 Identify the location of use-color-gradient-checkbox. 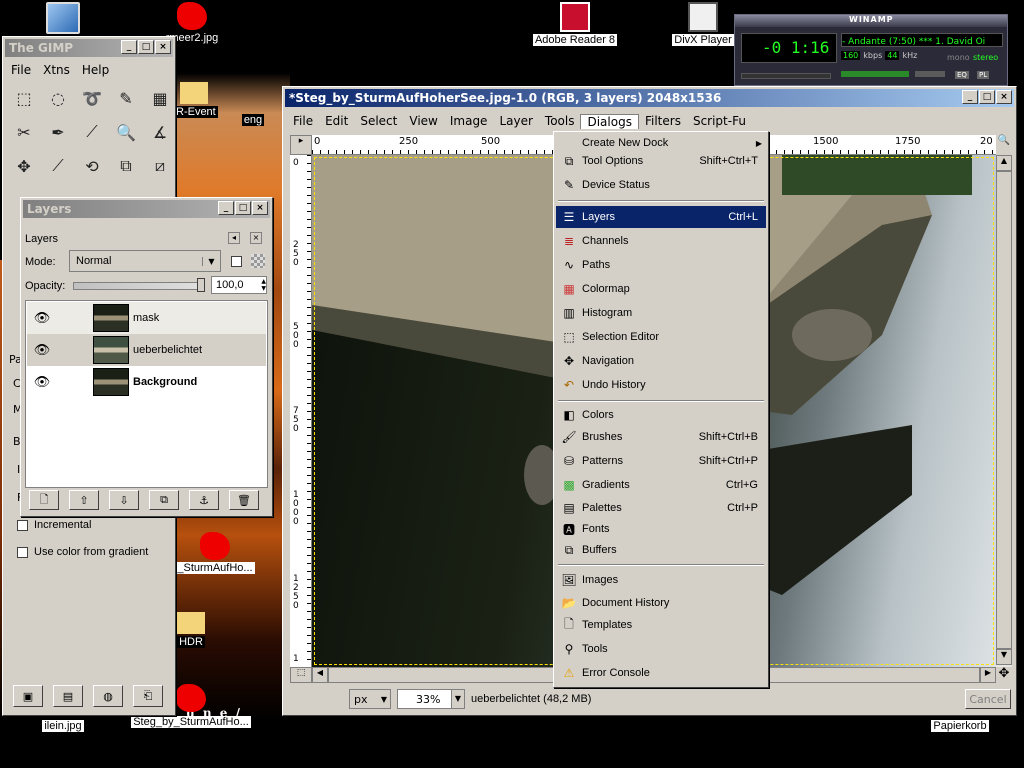
(22, 552).